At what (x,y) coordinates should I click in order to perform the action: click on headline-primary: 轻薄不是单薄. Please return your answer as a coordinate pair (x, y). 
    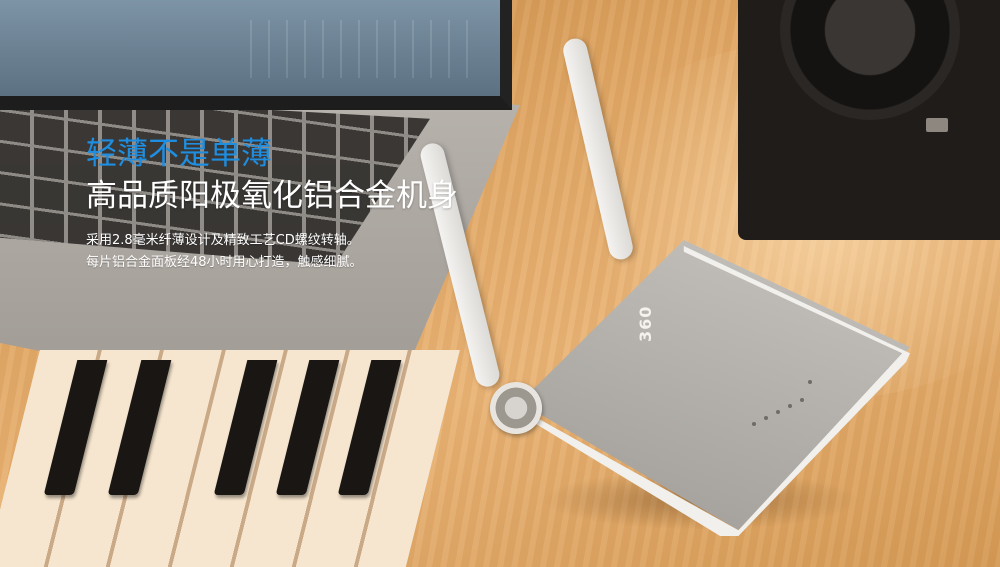
    Looking at the image, I should click on (179, 154).